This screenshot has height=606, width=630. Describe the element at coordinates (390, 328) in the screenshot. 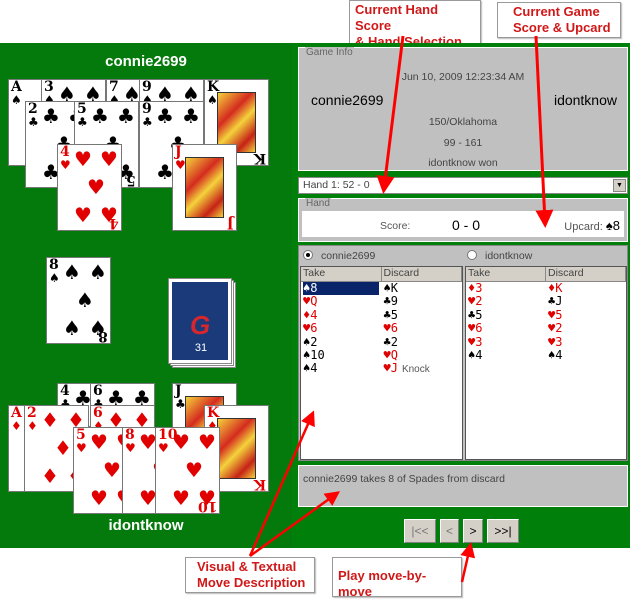

I see `move-card: ♥6` at that location.